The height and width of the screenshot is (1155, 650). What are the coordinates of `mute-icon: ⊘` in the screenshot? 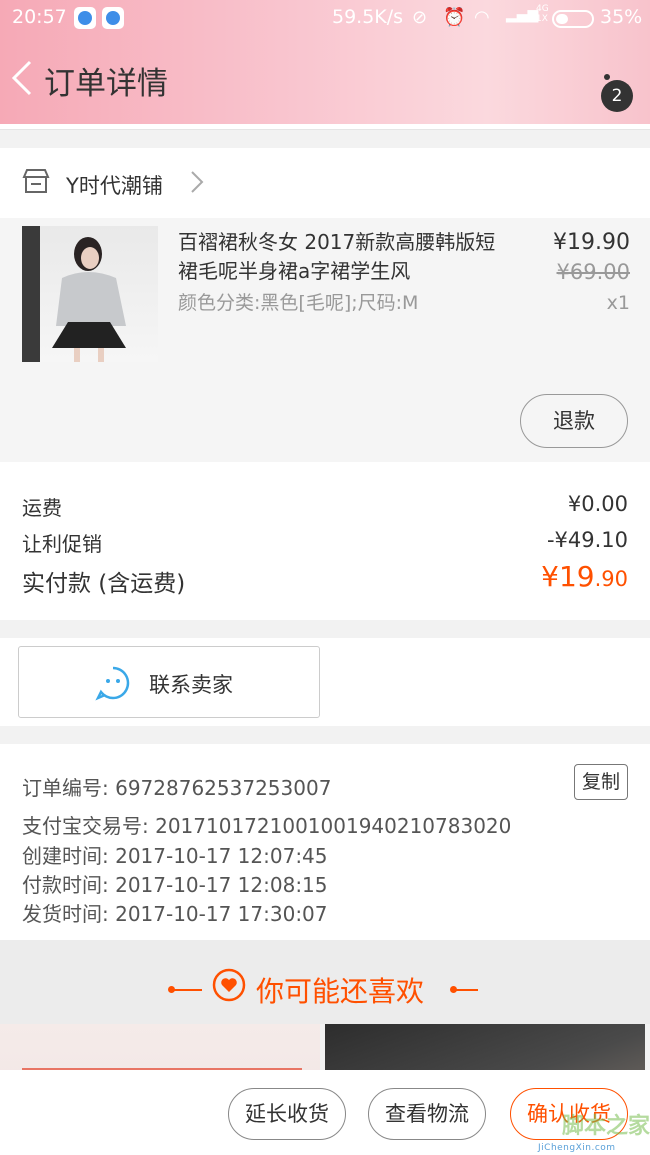 It's located at (420, 17).